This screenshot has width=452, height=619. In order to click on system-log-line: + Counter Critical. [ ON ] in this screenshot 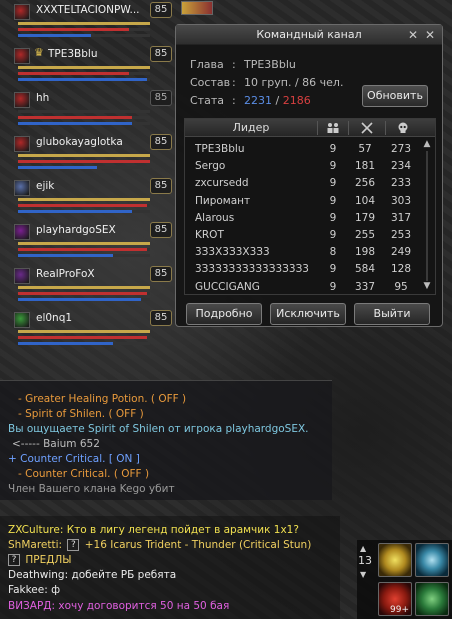, I will do `click(74, 459)`.